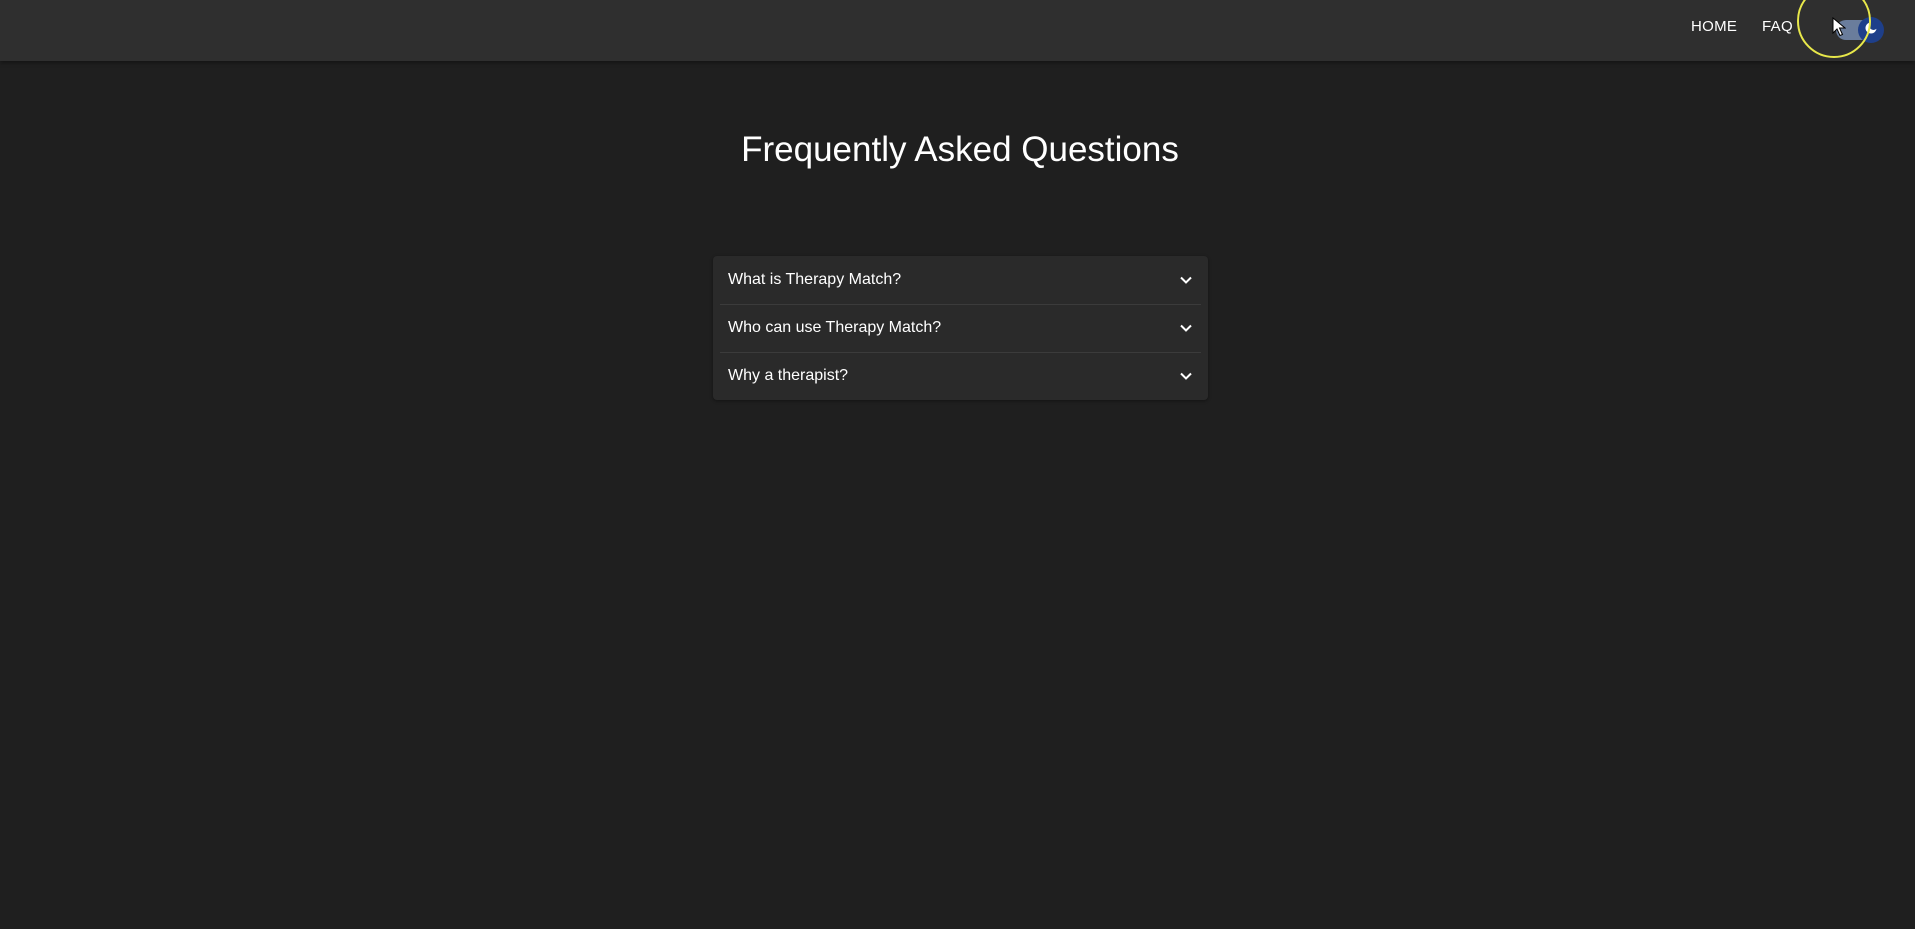 Image resolution: width=1915 pixels, height=929 pixels. Describe the element at coordinates (957, 30) in the screenshot. I see `top-navbar: HOME FAQ` at that location.